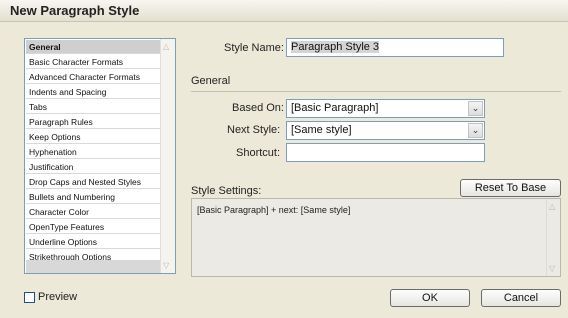  What do you see at coordinates (167, 156) in the screenshot?
I see `list-scrollbar: △ ▽` at bounding box center [167, 156].